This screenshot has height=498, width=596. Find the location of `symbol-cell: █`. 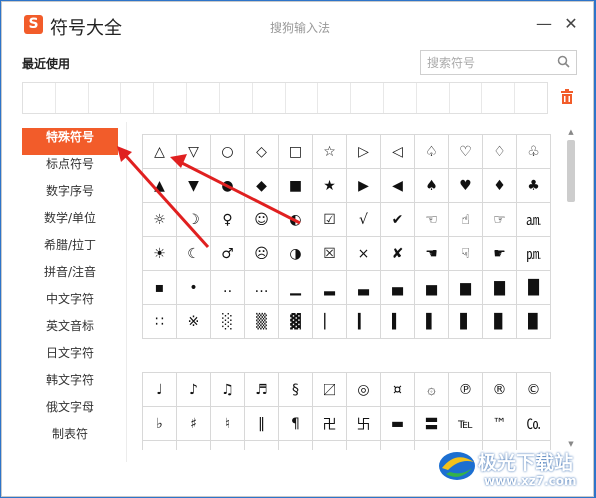

symbol-cell: █ is located at coordinates (534, 288).